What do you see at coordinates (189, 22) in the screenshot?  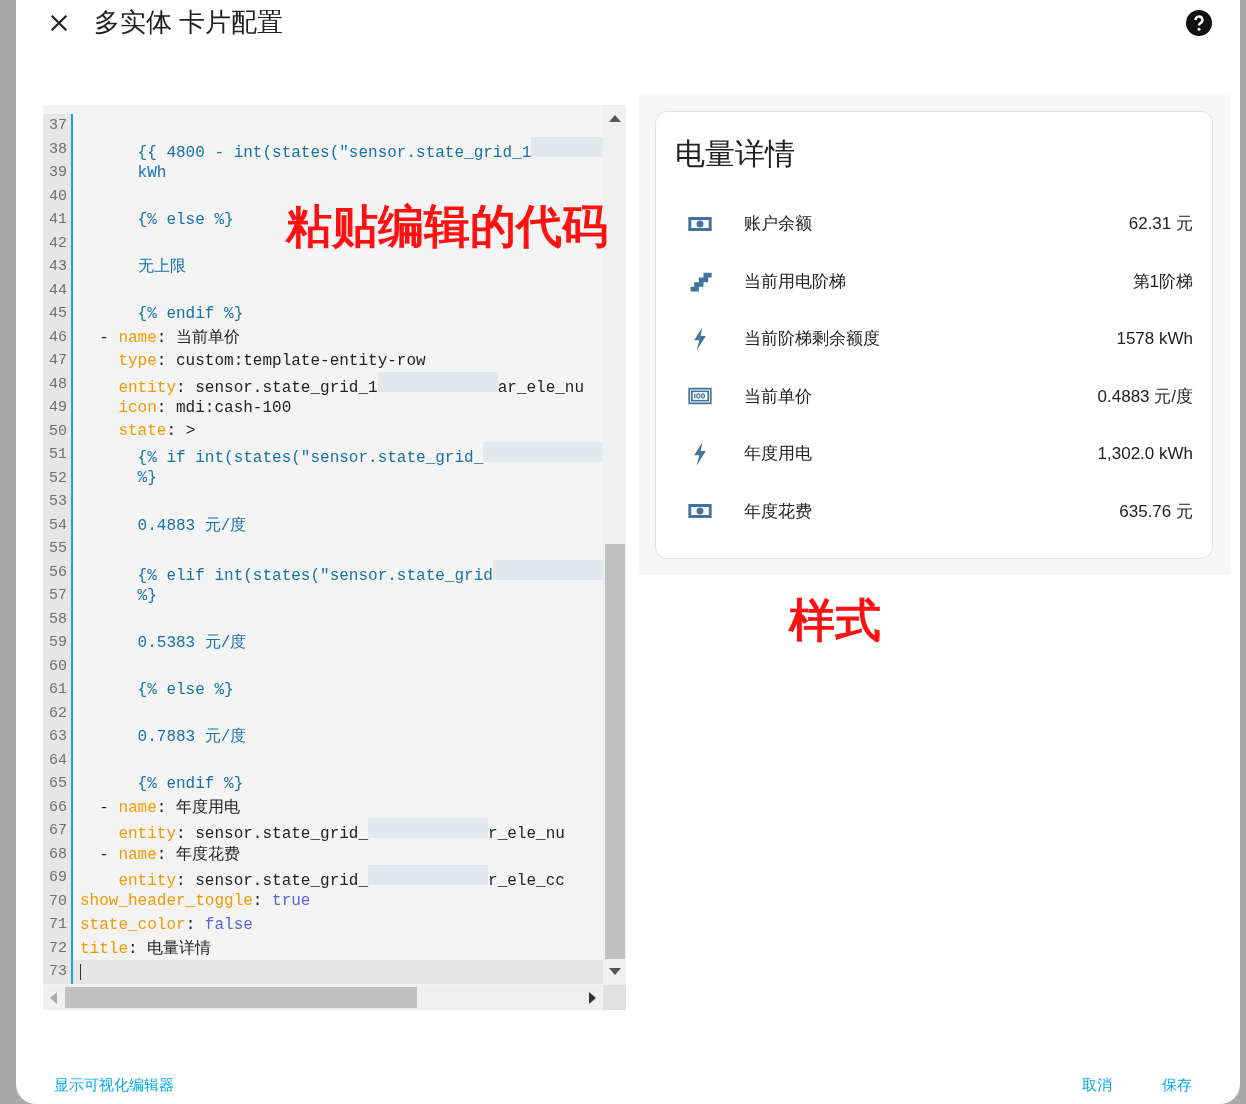 I see `dialog-title: 多实体 卡片配置` at bounding box center [189, 22].